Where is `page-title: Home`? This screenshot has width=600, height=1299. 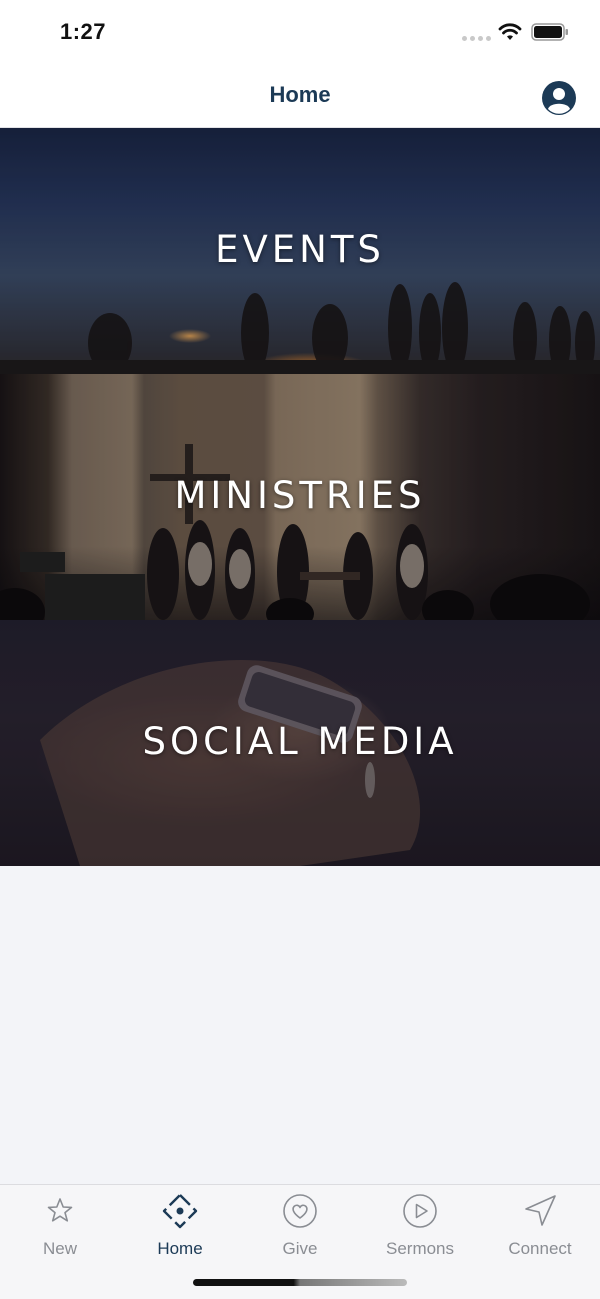
page-title: Home is located at coordinates (300, 94).